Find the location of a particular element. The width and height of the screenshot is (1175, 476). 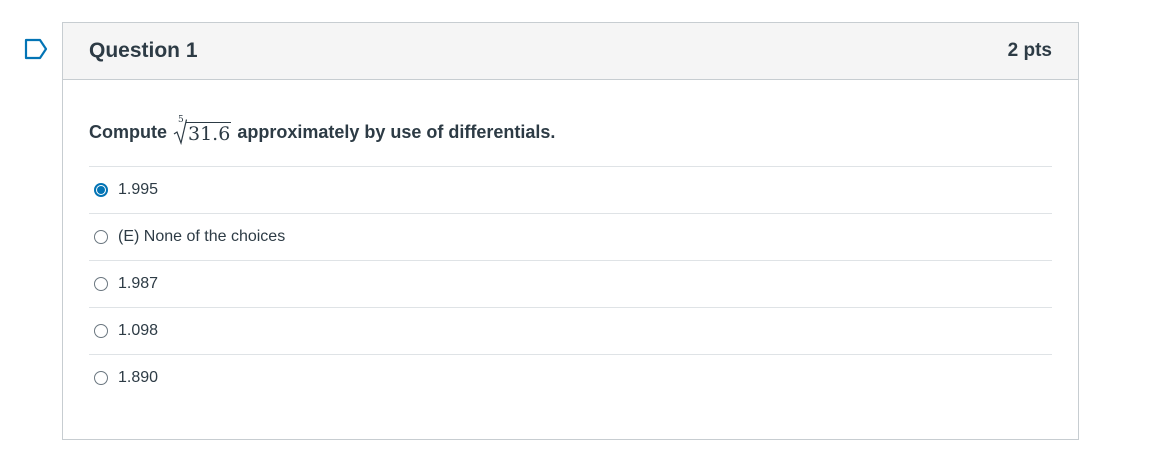

answer-label: (E) None of the choices is located at coordinates (202, 236).